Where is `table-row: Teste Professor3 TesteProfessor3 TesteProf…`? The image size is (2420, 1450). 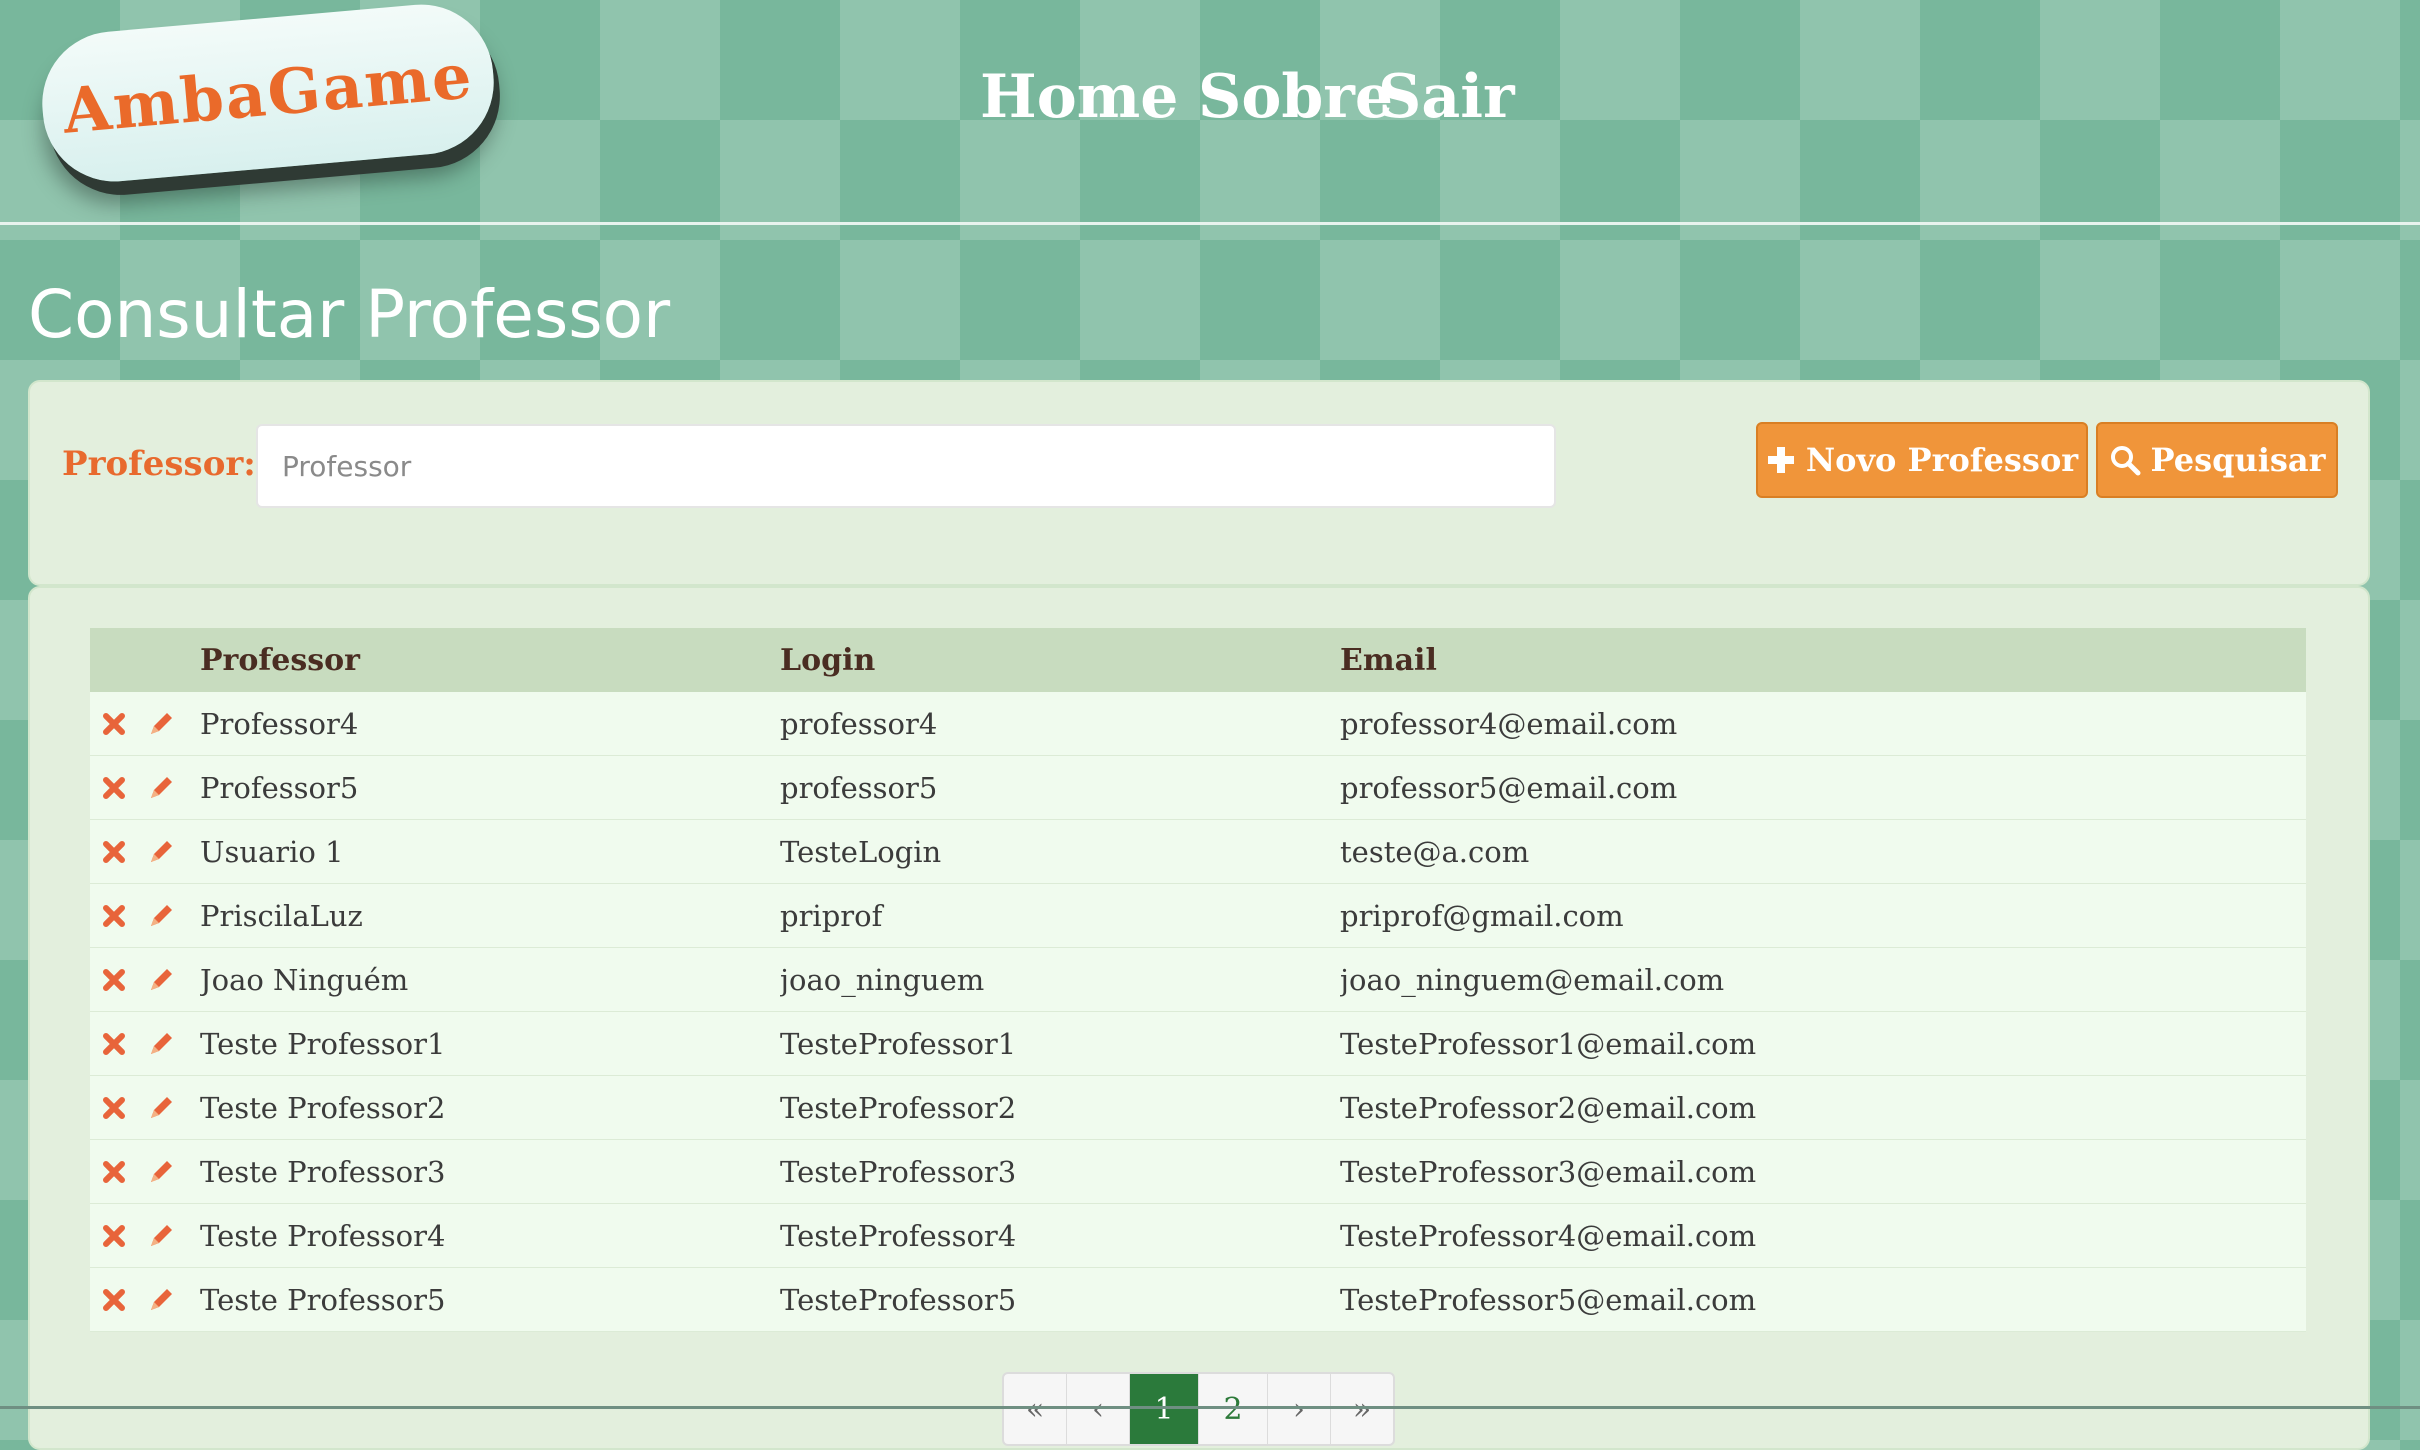
table-row: Teste Professor3 TesteProfessor3 TesteProf… is located at coordinates (1198, 1171).